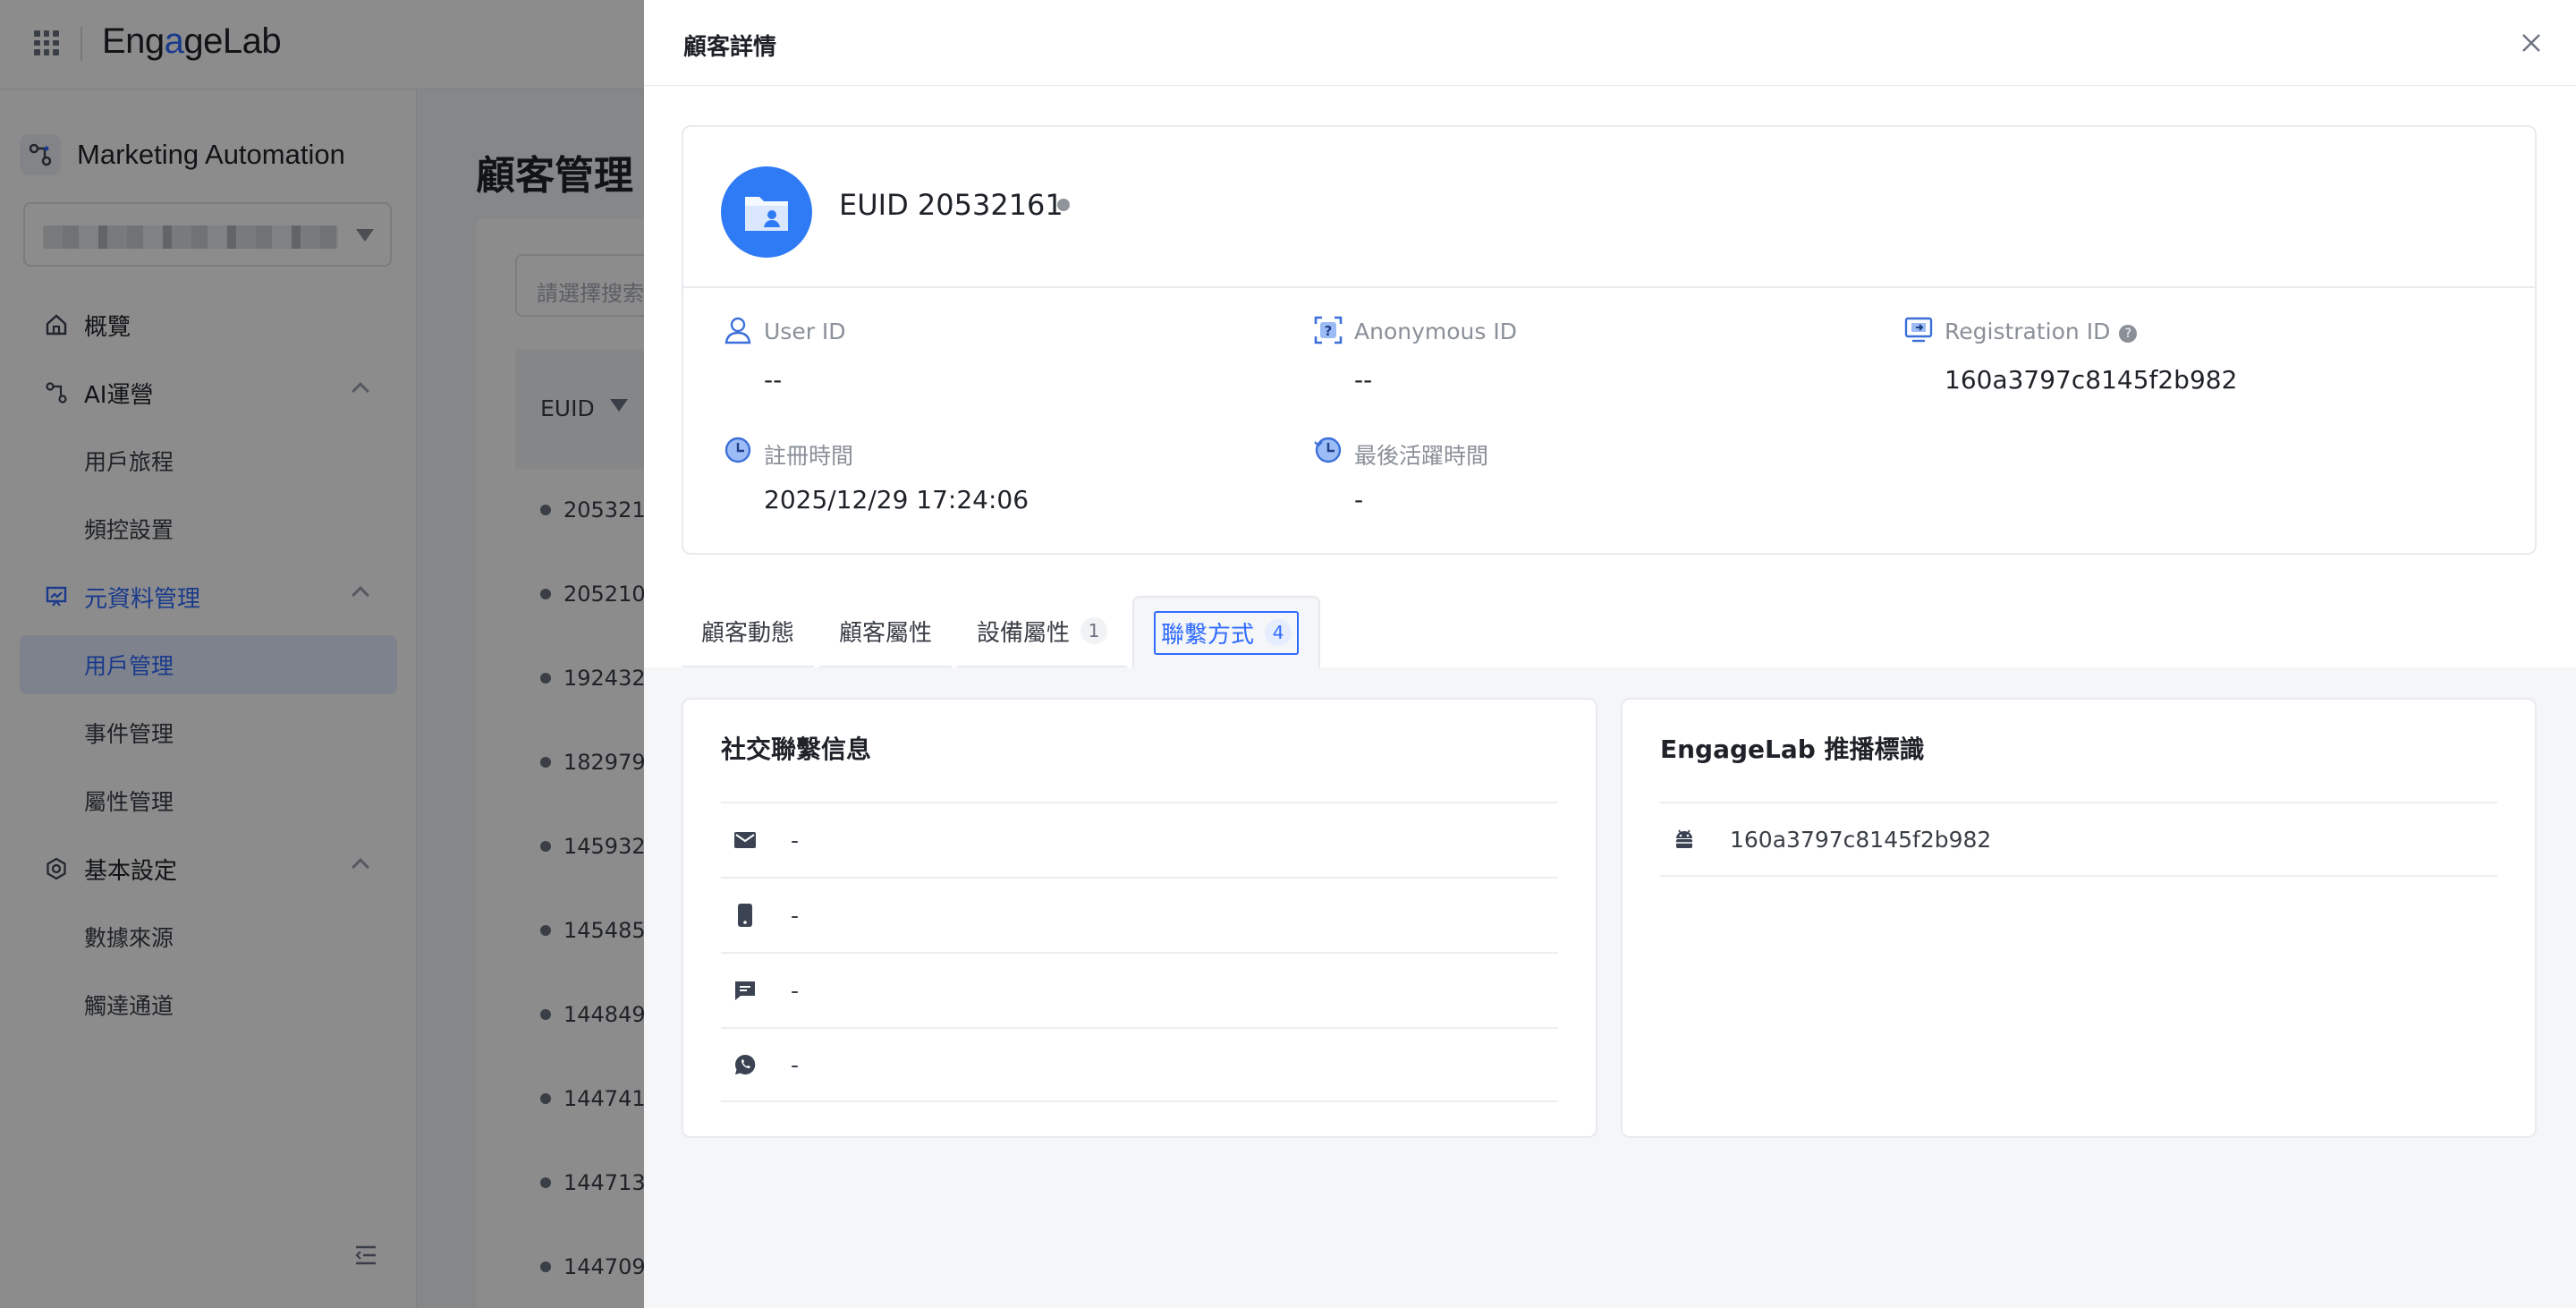 This screenshot has width=2576, height=1308. What do you see at coordinates (796, 749) in the screenshot?
I see `panel-title: 社交聯繫信息` at bounding box center [796, 749].